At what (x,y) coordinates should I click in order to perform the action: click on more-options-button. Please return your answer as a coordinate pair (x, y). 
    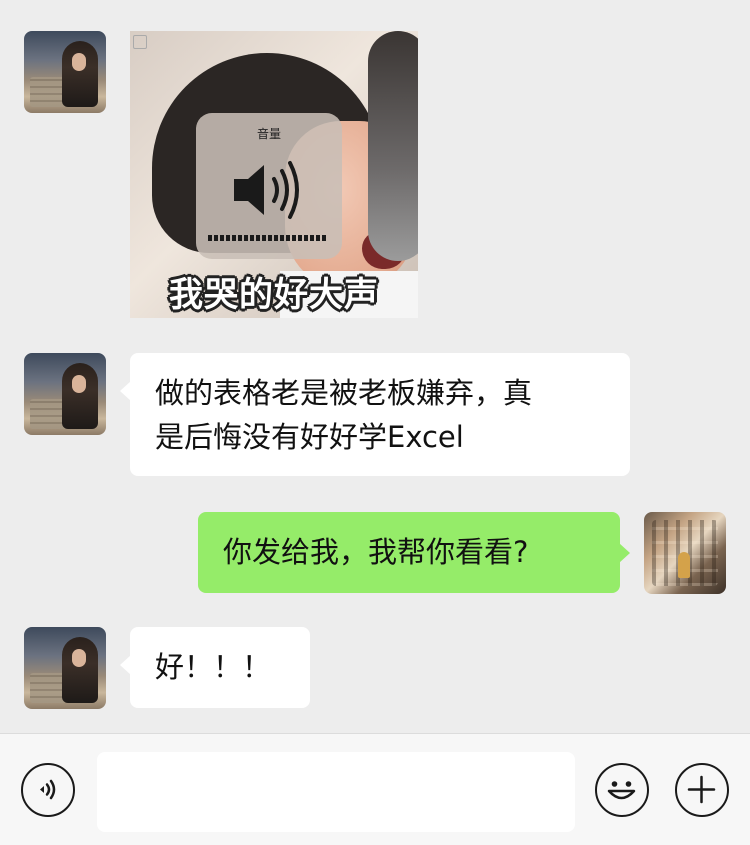
    Looking at the image, I should click on (702, 790).